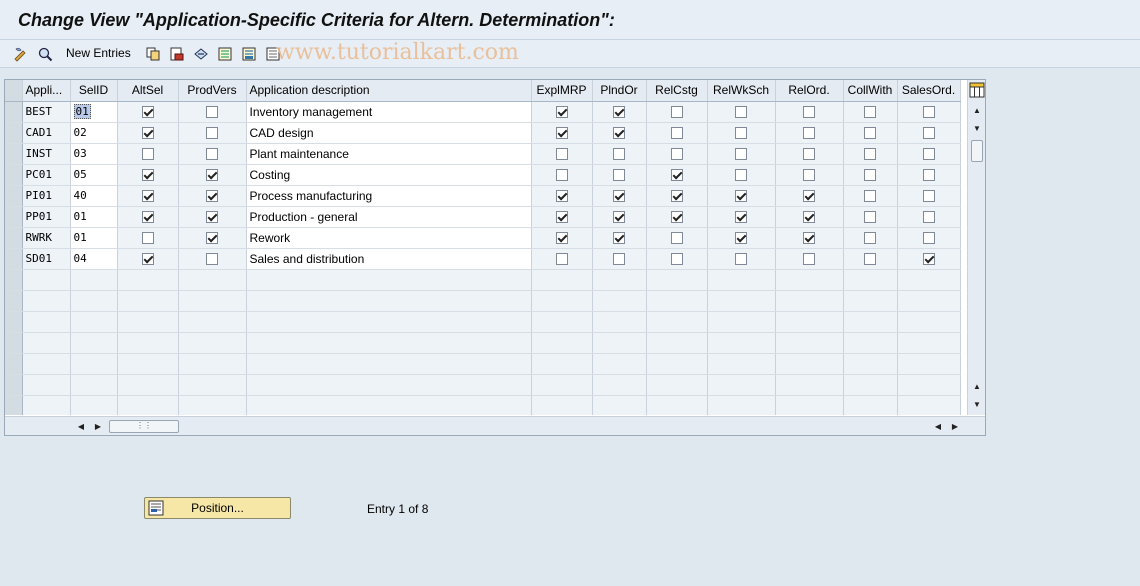 The height and width of the screenshot is (586, 1140). What do you see at coordinates (389, 196) in the screenshot?
I see `cell-description: Process manufacturing` at bounding box center [389, 196].